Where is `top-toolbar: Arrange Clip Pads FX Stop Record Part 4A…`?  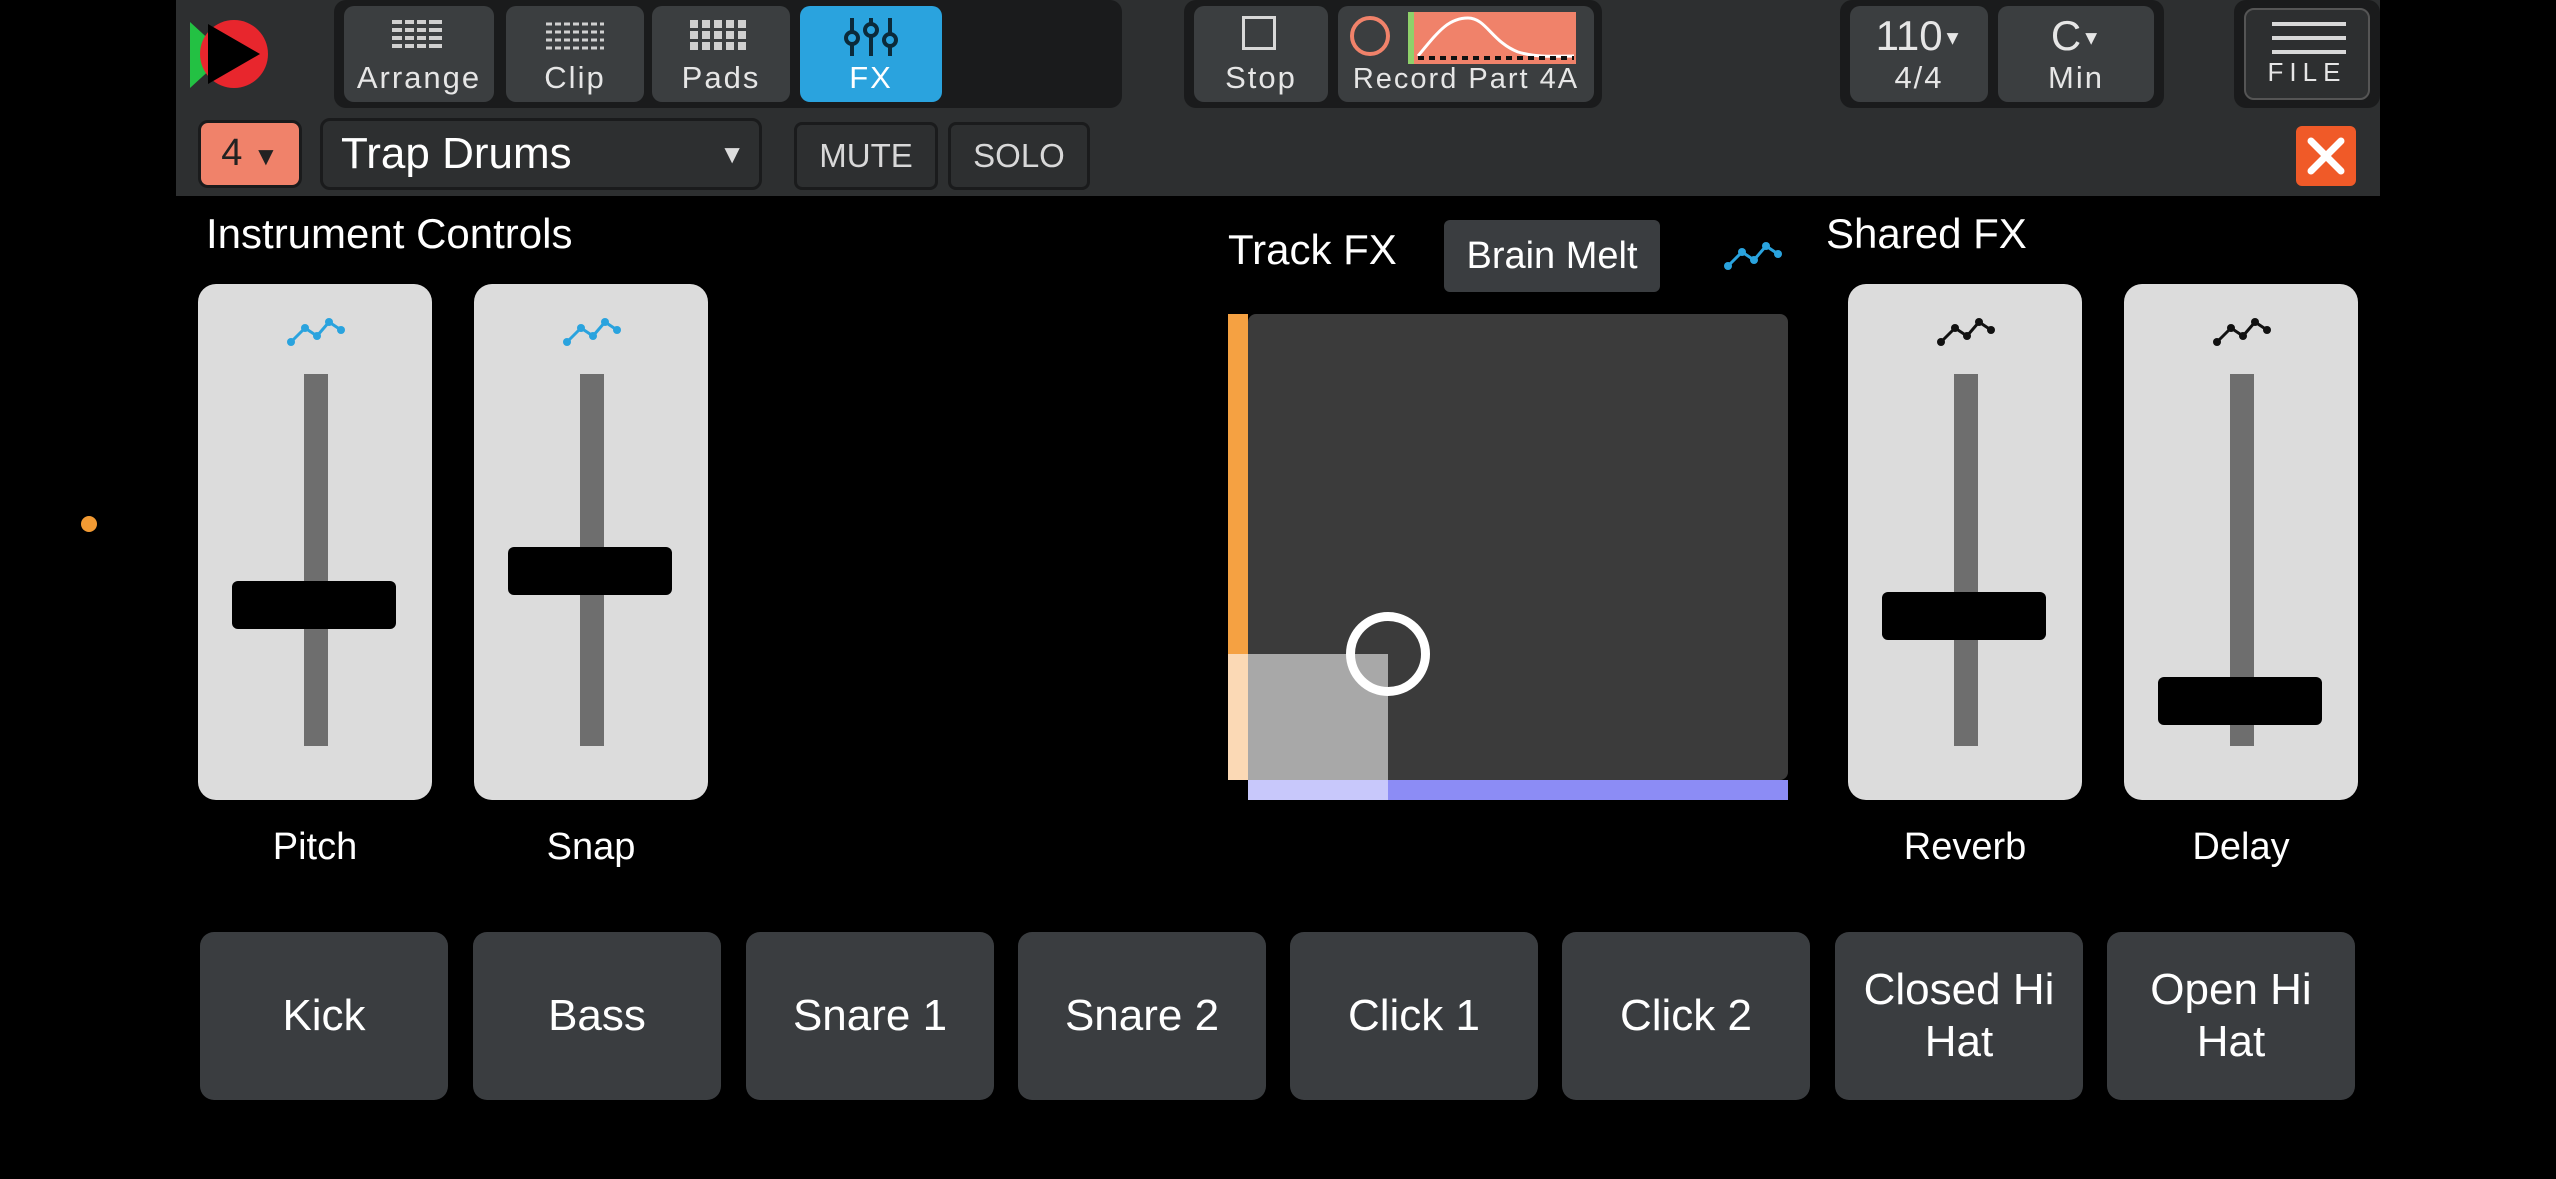
top-toolbar: Arrange Clip Pads FX Stop Record Part 4A… is located at coordinates (1278, 54).